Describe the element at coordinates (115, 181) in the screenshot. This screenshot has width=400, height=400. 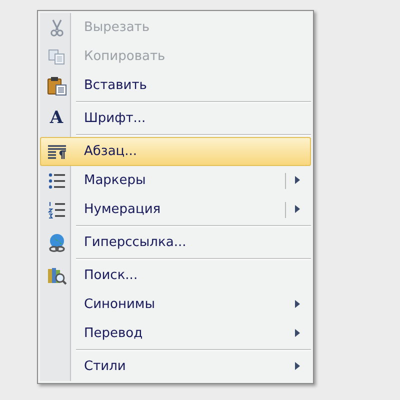
I see `menu-label: Маркеры` at that location.